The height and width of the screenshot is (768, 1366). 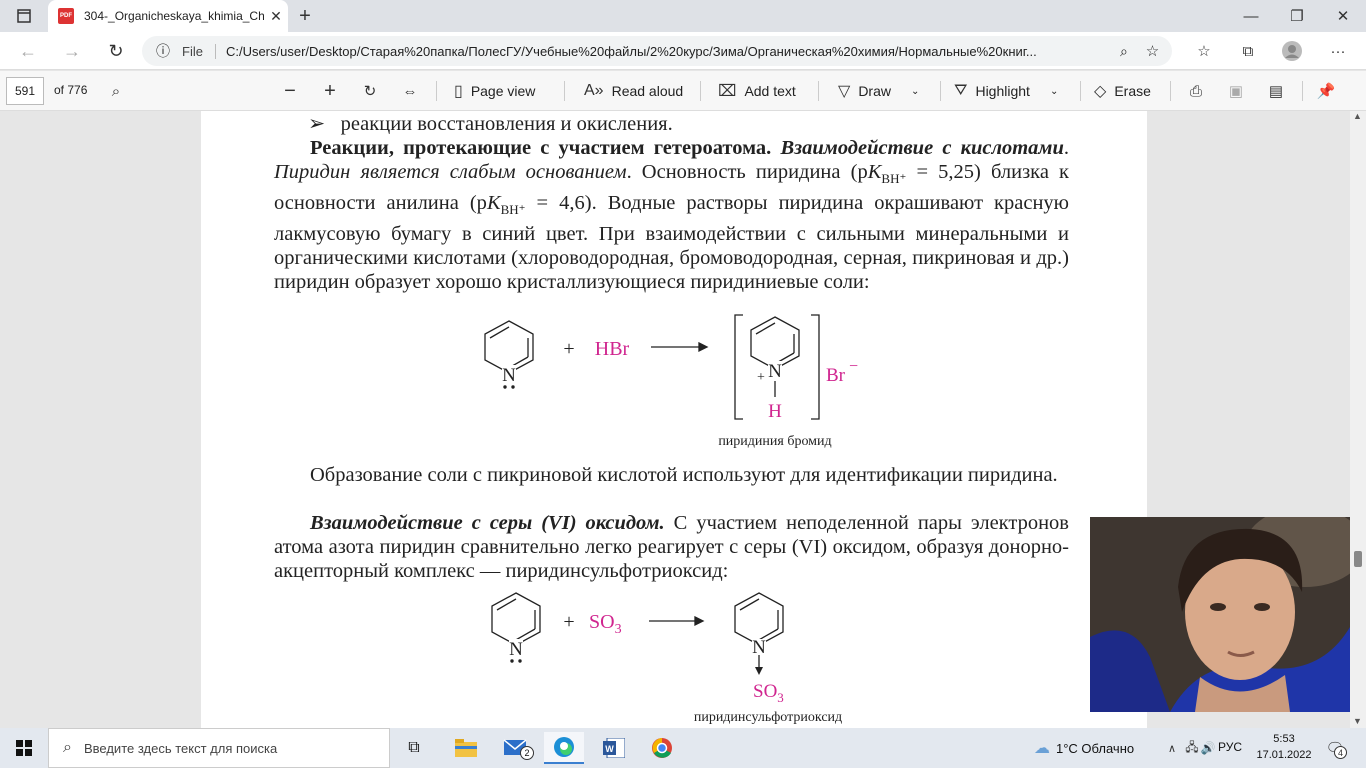 I want to click on zoom-in-icon: +, so click(x=330, y=91).